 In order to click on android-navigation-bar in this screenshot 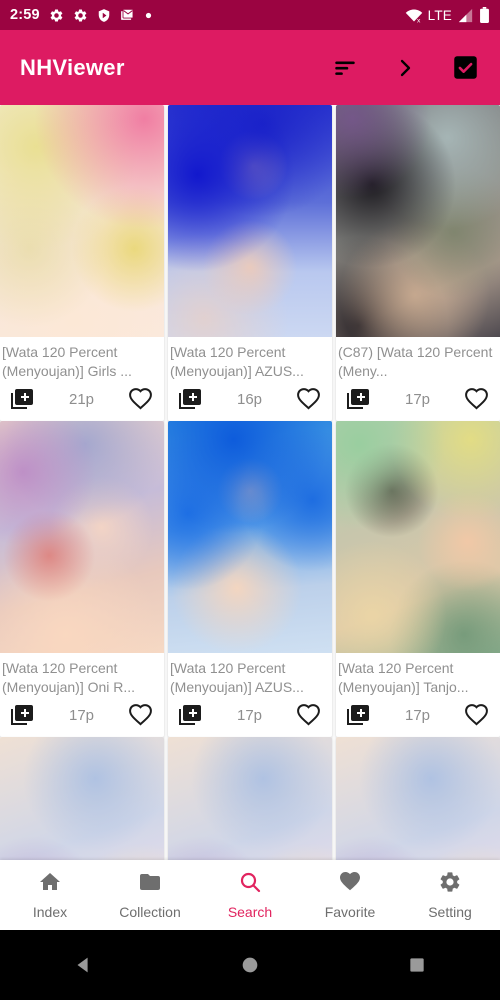, I will do `click(250, 965)`.